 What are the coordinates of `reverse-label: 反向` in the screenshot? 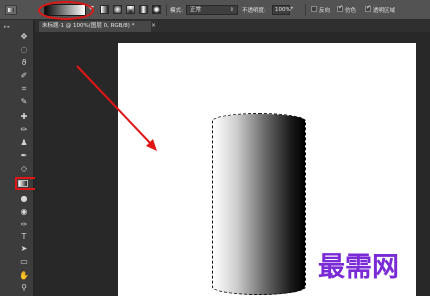 It's located at (325, 11).